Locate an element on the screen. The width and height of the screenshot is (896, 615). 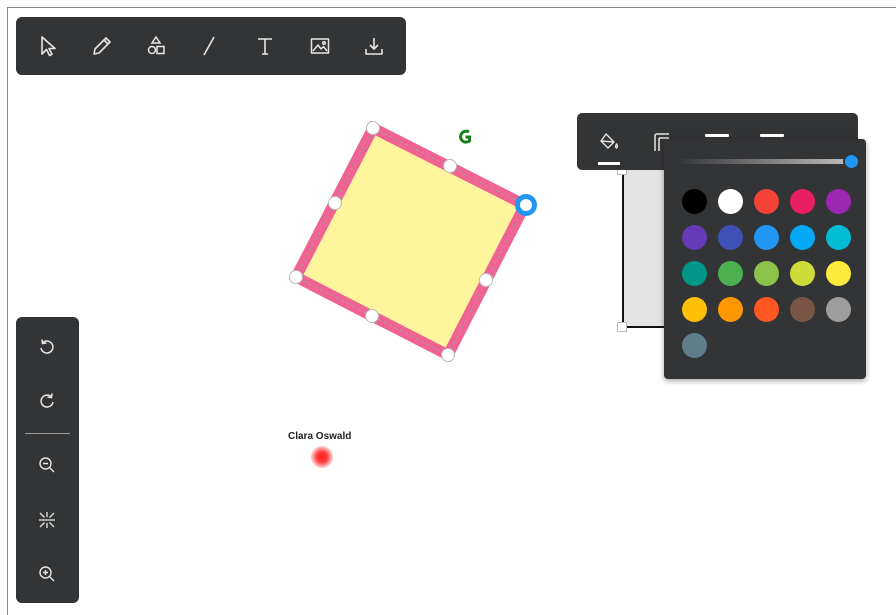
redo-button is located at coordinates (47, 401).